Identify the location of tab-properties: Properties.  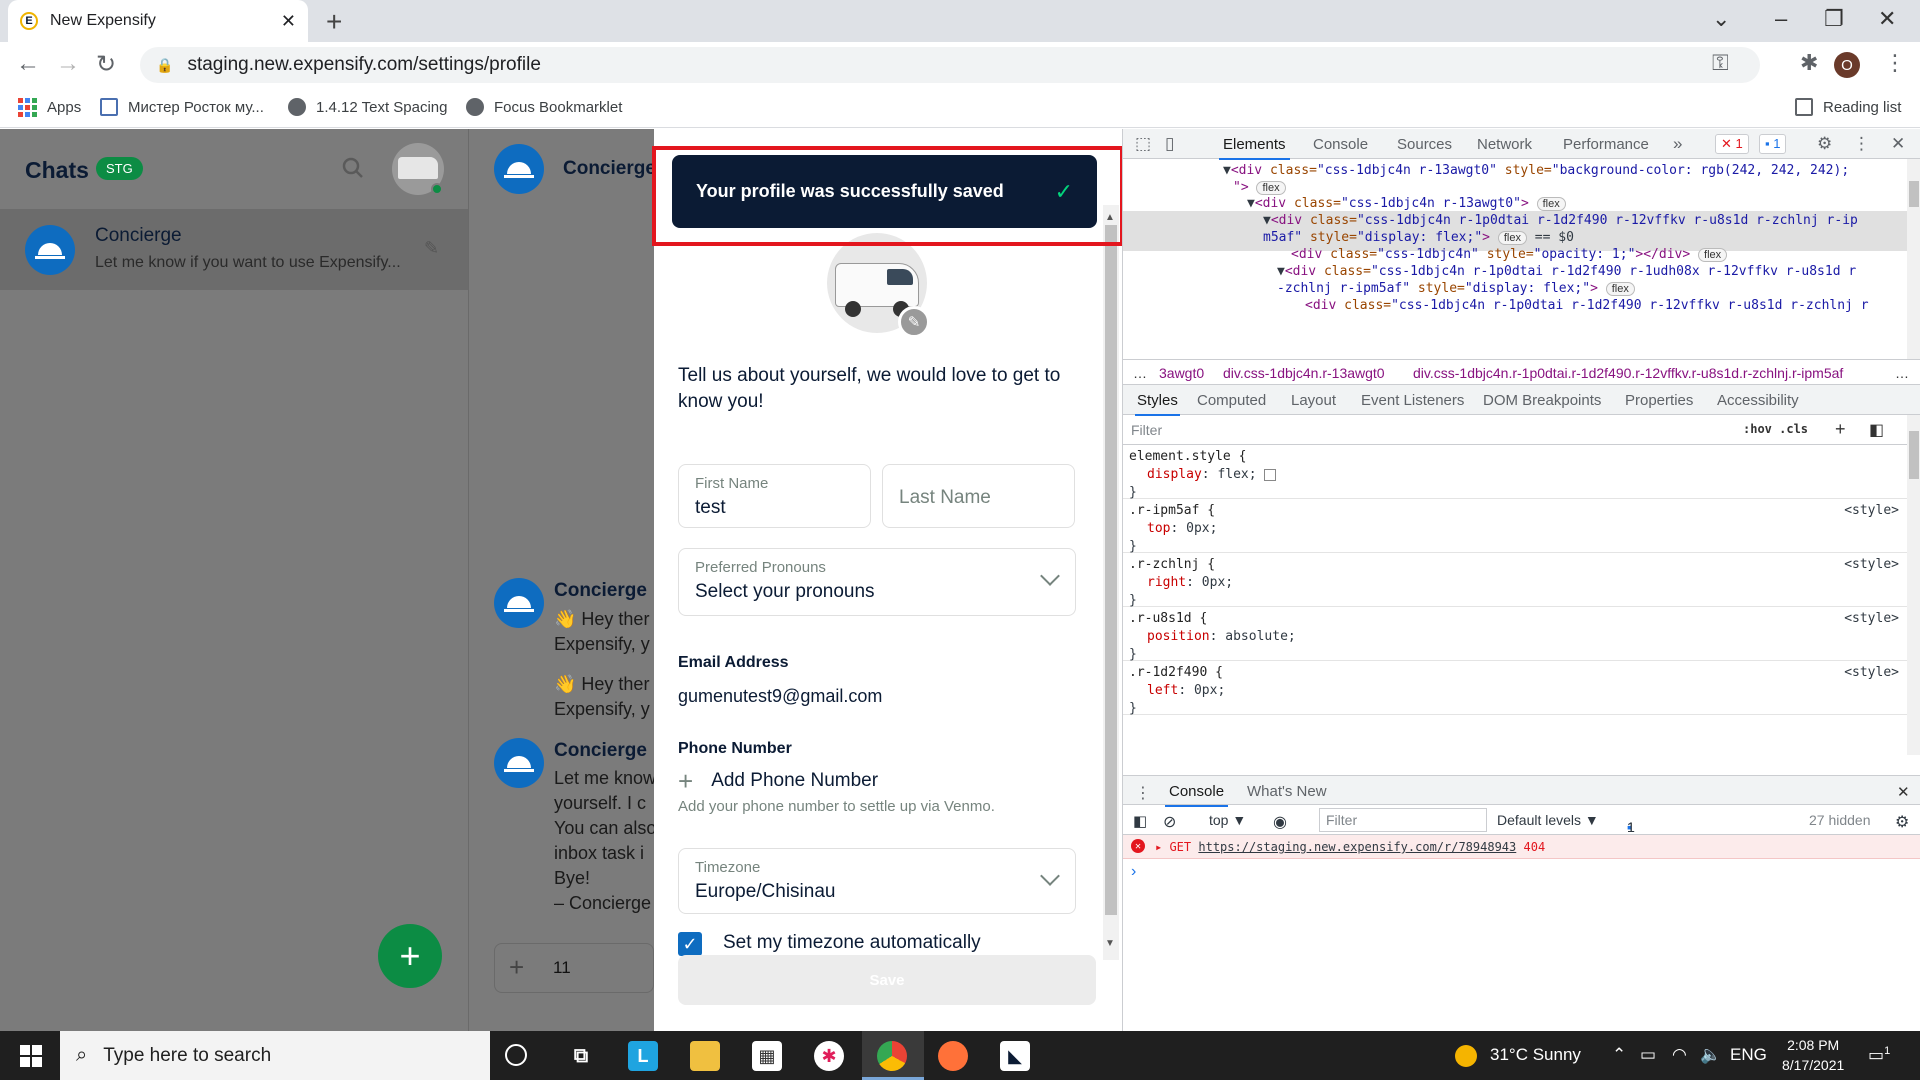
(1659, 400).